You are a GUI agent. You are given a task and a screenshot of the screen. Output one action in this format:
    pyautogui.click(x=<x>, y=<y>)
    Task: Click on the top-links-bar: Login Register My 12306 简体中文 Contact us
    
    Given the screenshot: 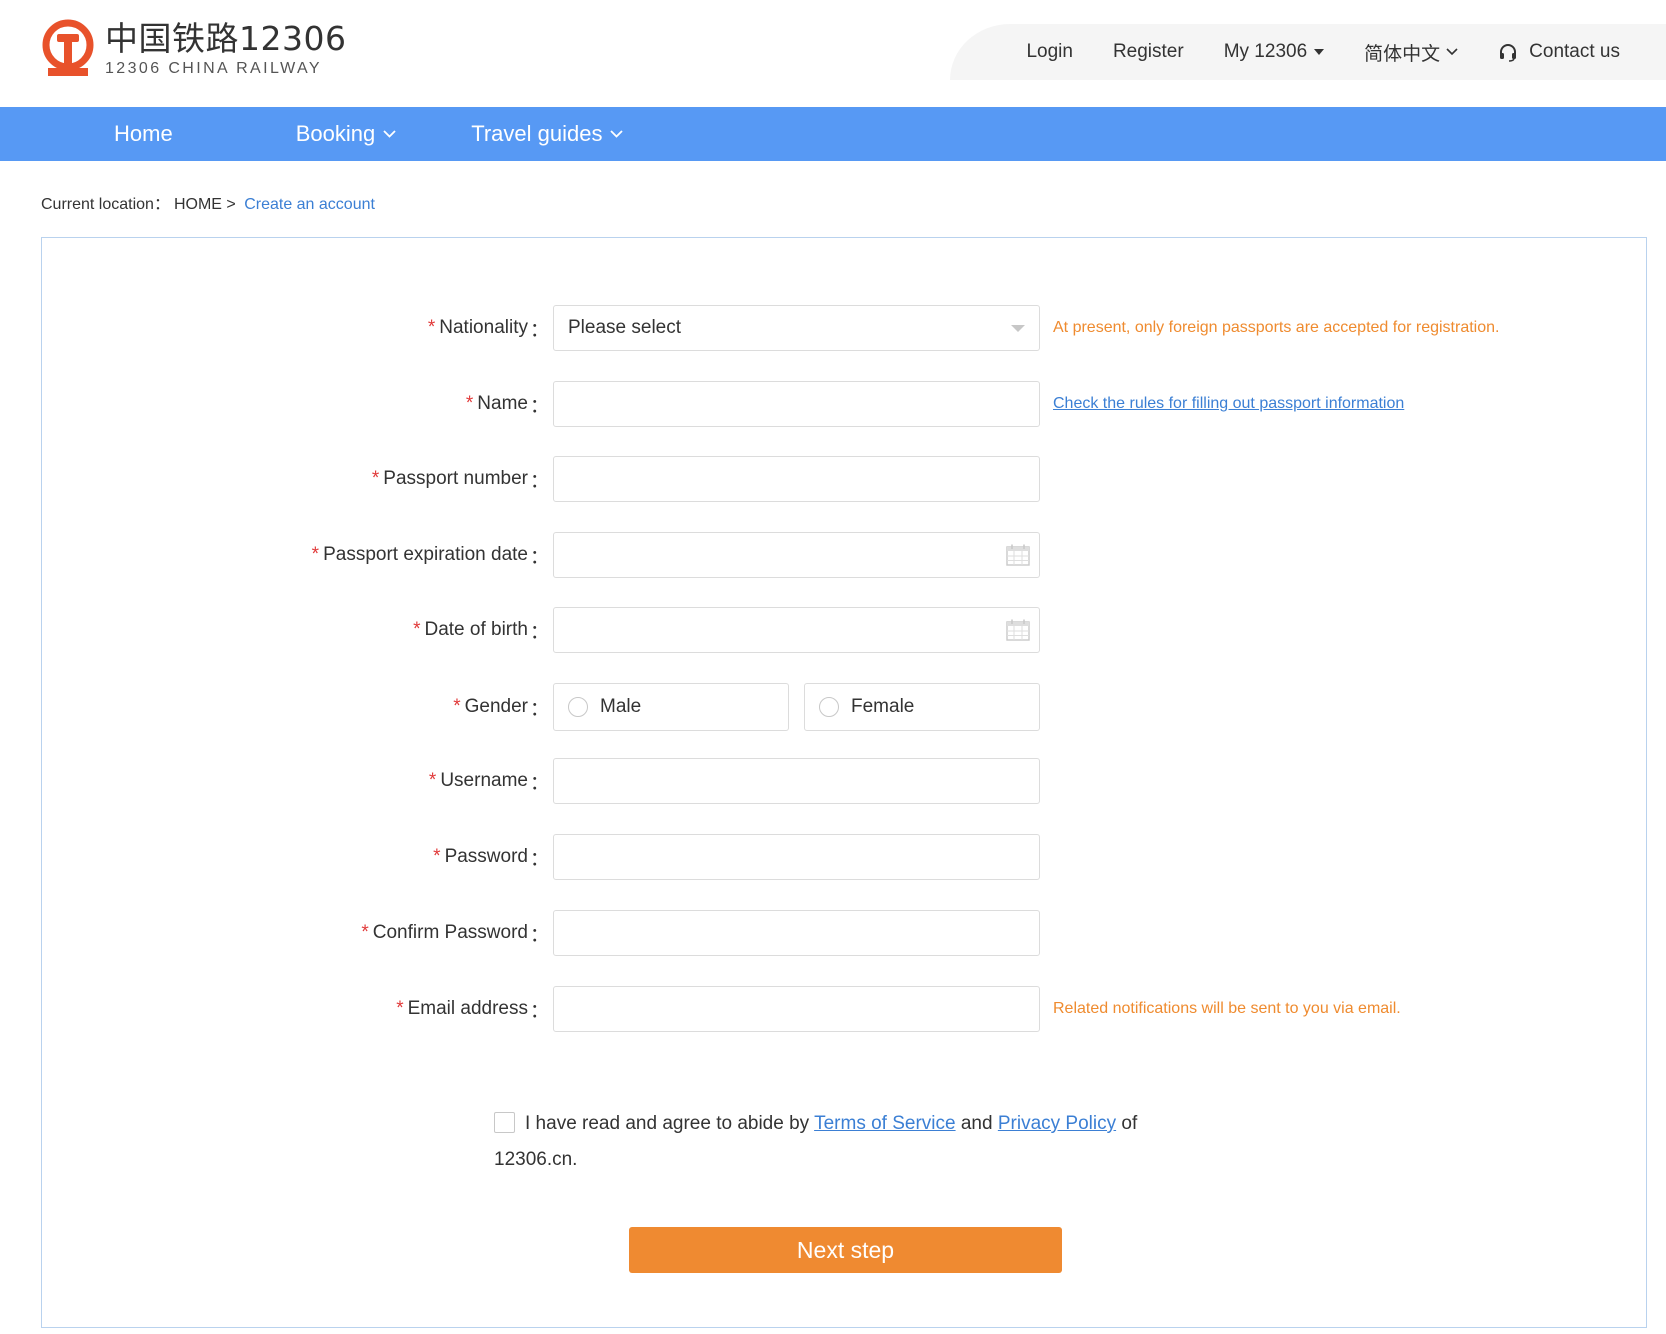 What is the action you would take?
    pyautogui.click(x=1308, y=52)
    